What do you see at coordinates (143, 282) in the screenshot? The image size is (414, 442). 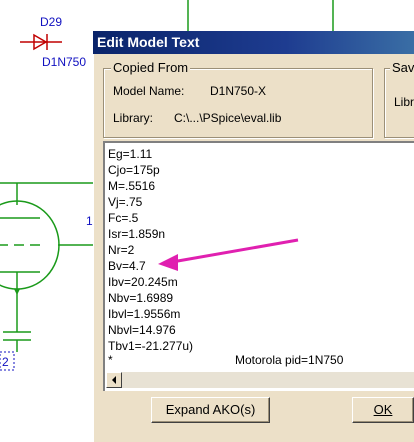 I see `model-line: Ibv=20.245m` at bounding box center [143, 282].